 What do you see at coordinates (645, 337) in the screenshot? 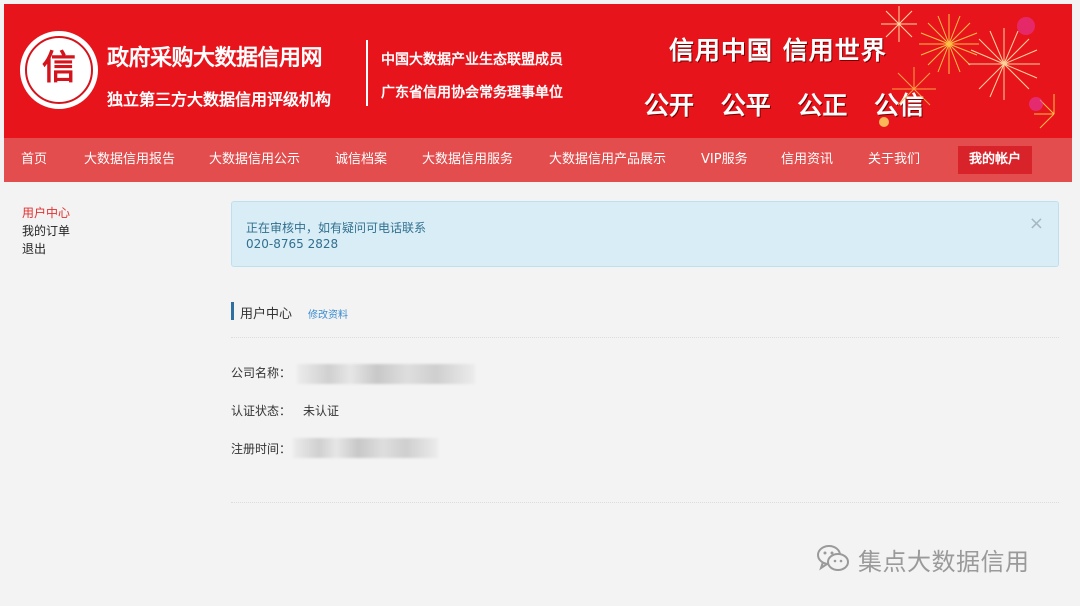
I see `section-divider-top` at bounding box center [645, 337].